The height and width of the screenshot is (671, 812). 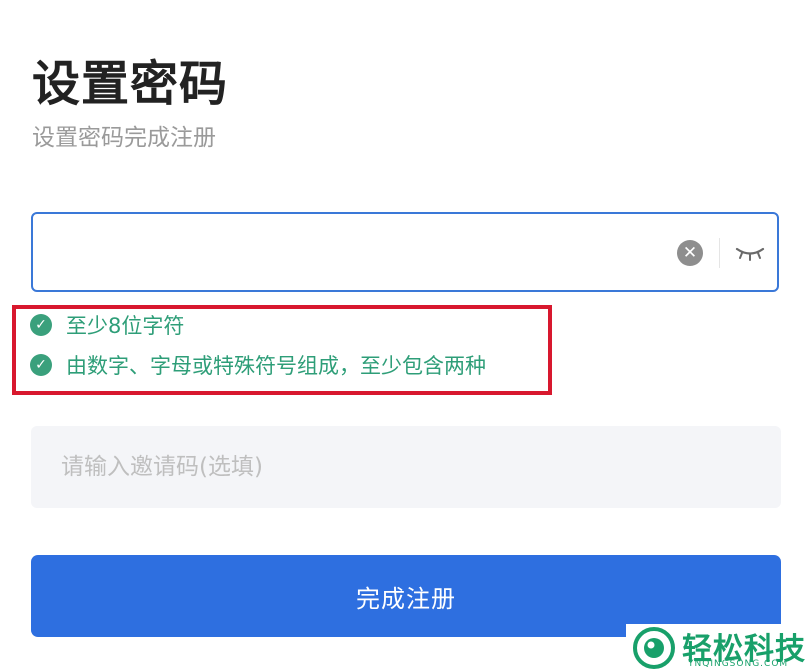 What do you see at coordinates (130, 84) in the screenshot?
I see `page-title: 设置密码` at bounding box center [130, 84].